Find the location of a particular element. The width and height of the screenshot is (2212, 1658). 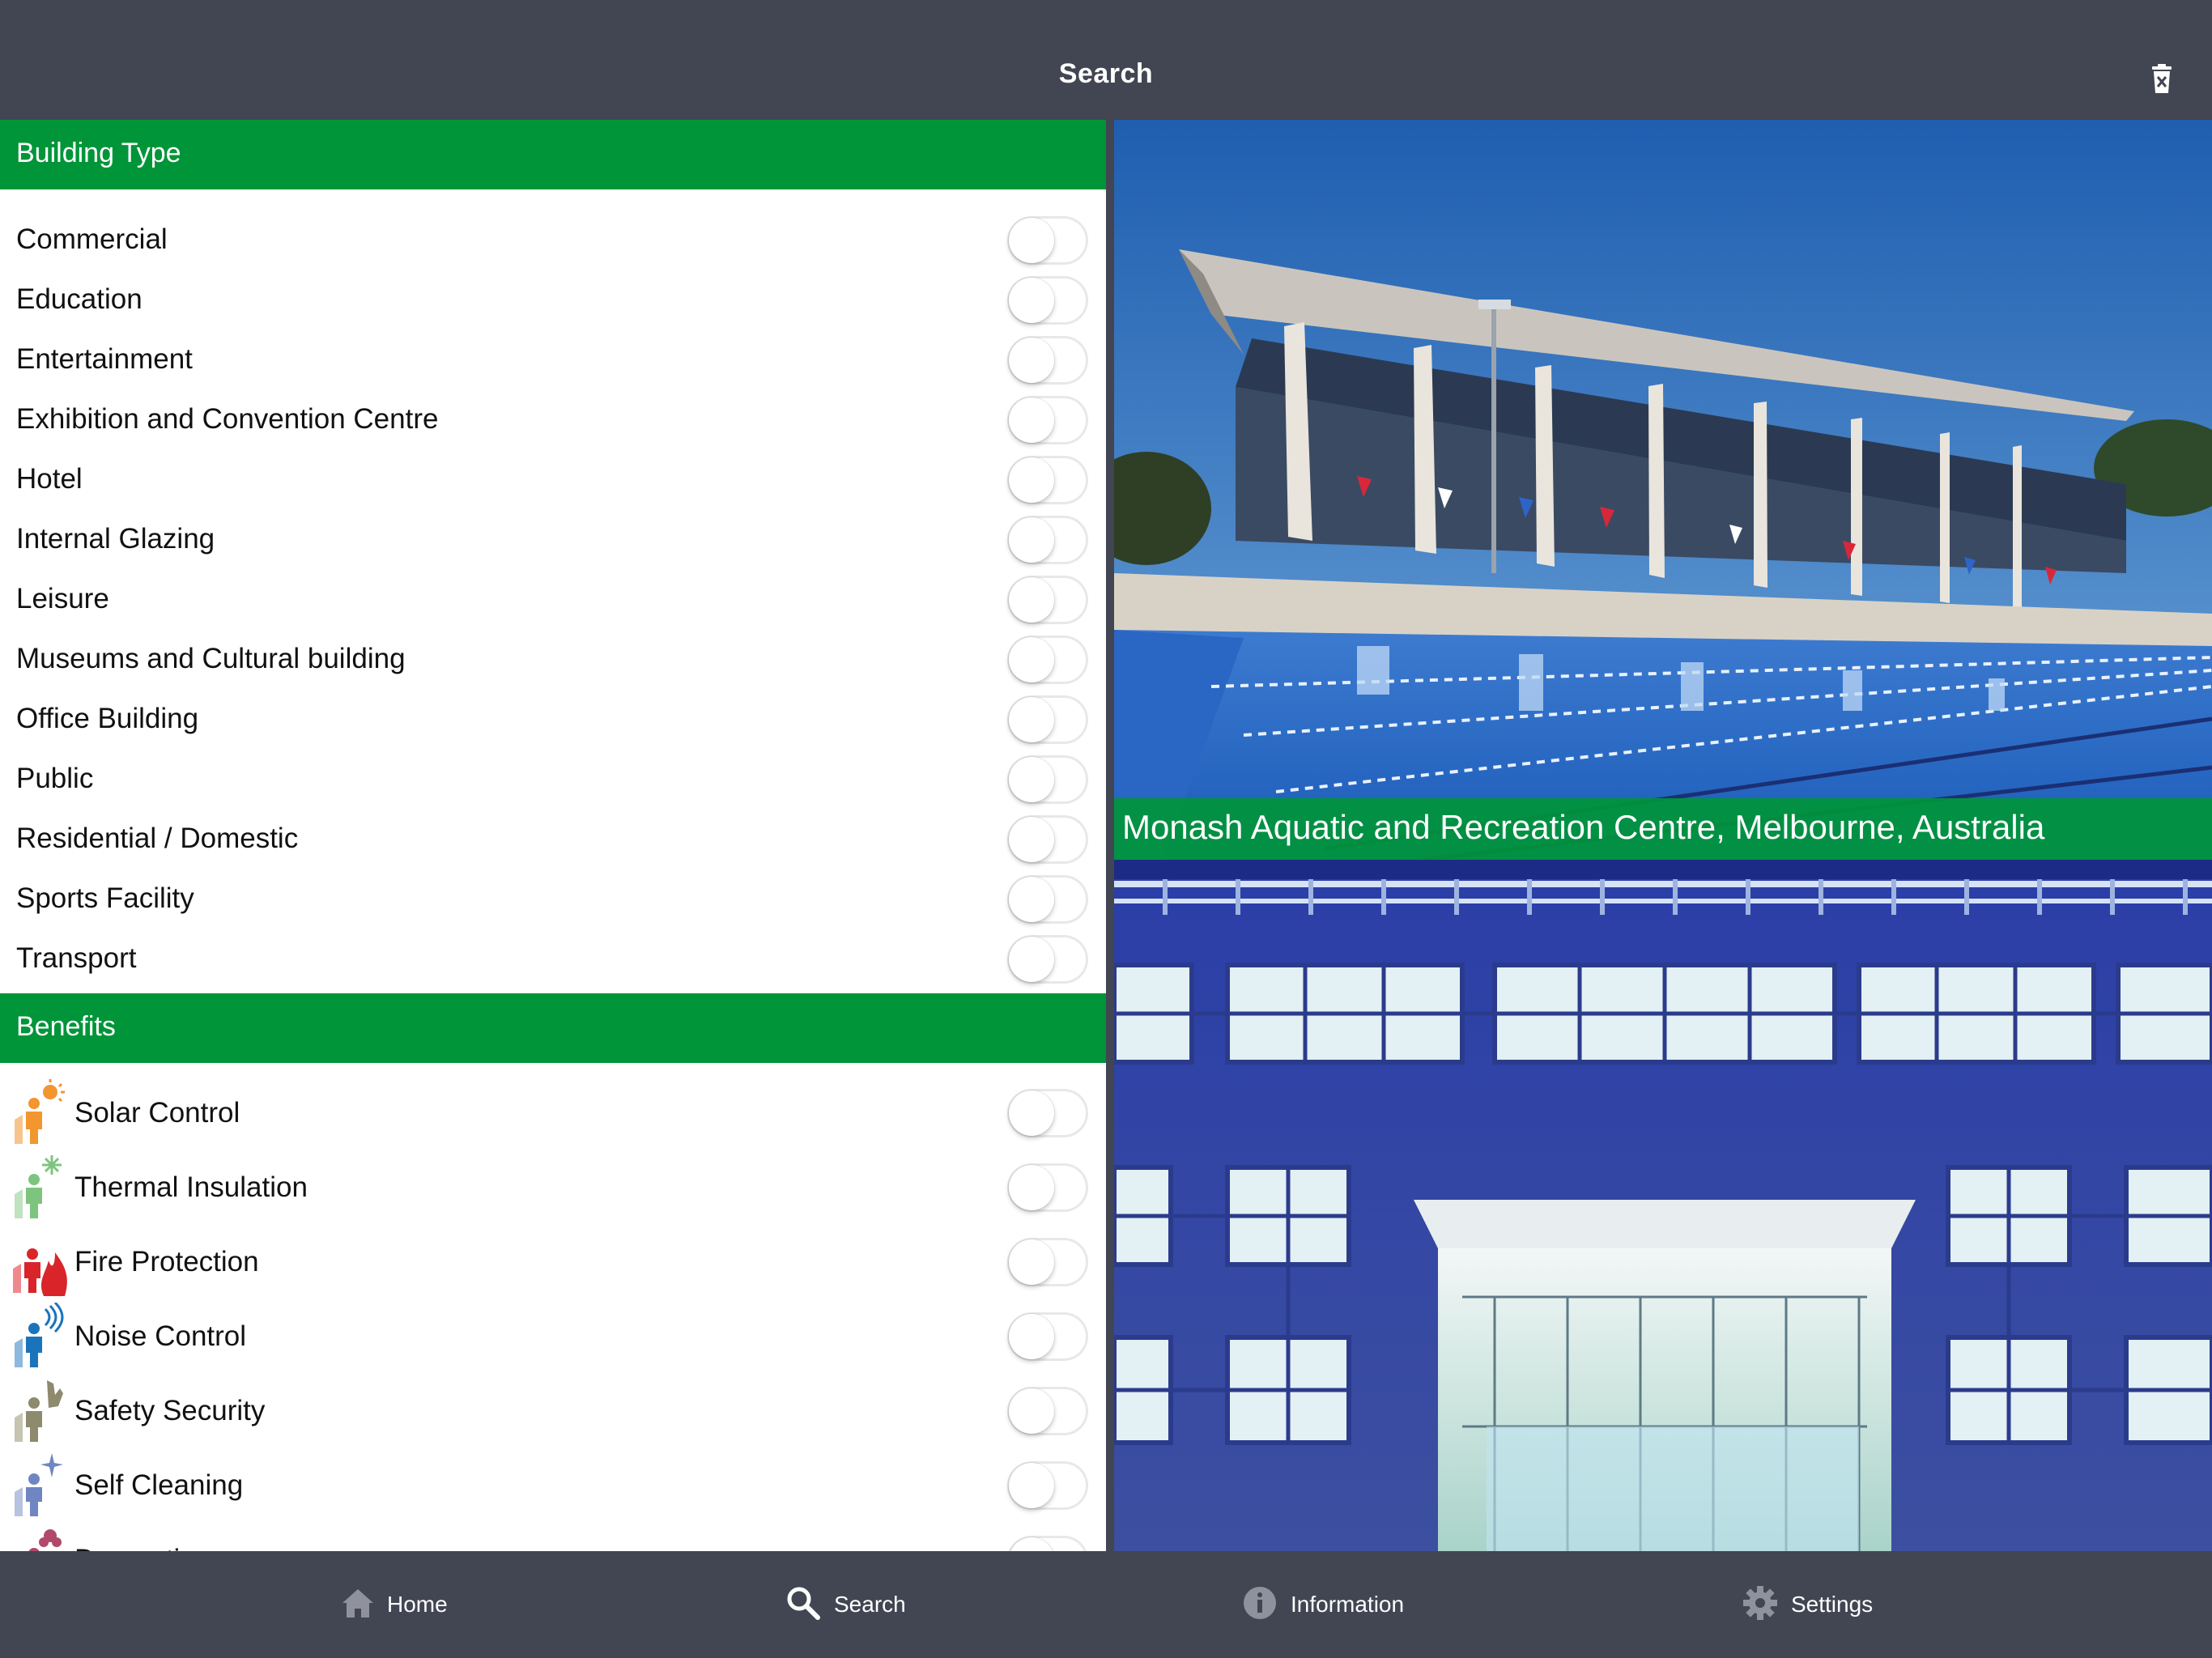

tab-information: Information is located at coordinates (1356, 1604).